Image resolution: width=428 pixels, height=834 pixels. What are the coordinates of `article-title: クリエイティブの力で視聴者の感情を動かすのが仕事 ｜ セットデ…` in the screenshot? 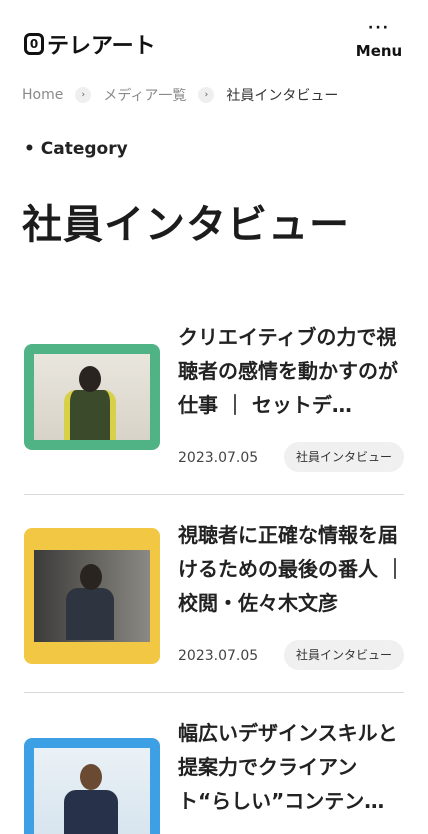 It's located at (292, 371).